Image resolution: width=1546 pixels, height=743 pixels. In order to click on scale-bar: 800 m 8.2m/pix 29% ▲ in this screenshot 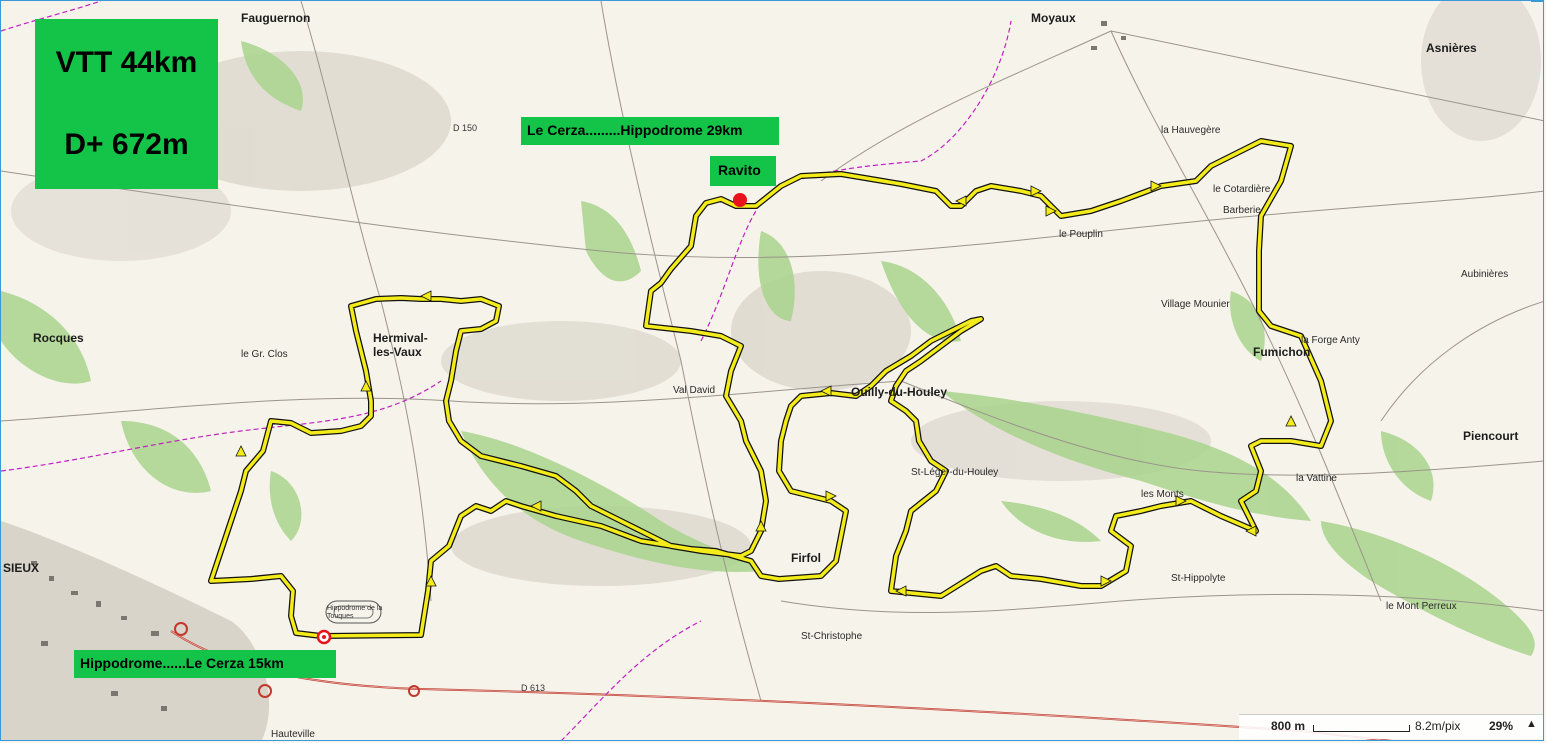, I will do `click(1391, 726)`.